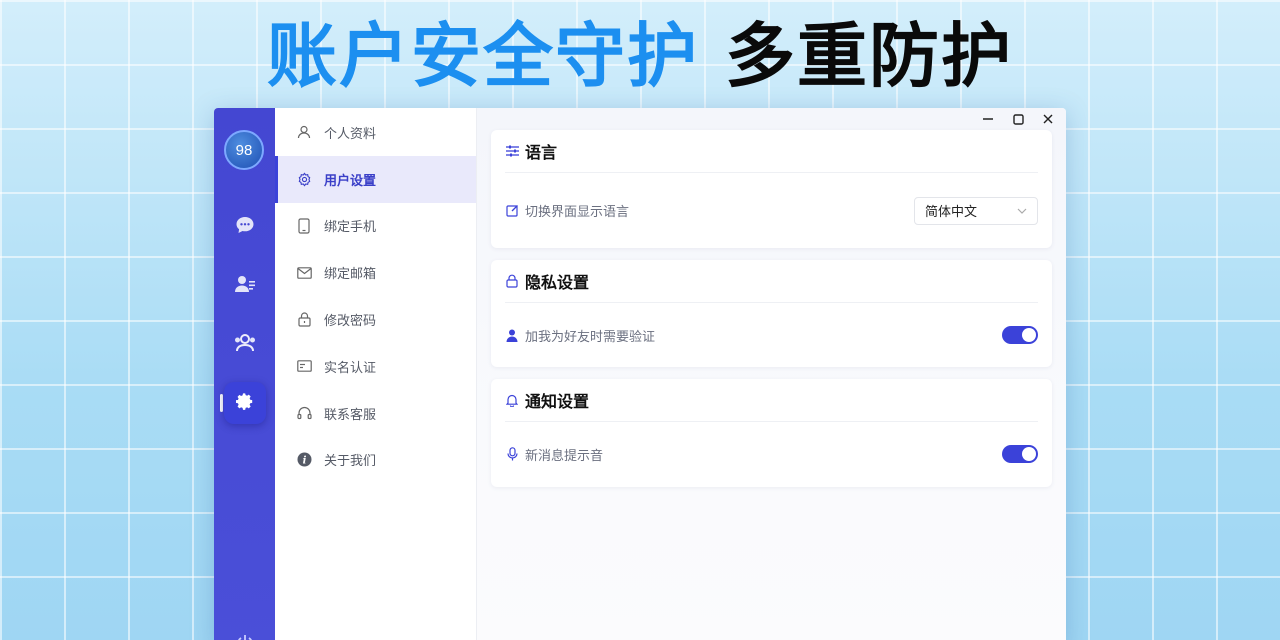 The height and width of the screenshot is (640, 1280). What do you see at coordinates (590, 337) in the screenshot?
I see `friend-verify-label: 加我为好友时需要验证` at bounding box center [590, 337].